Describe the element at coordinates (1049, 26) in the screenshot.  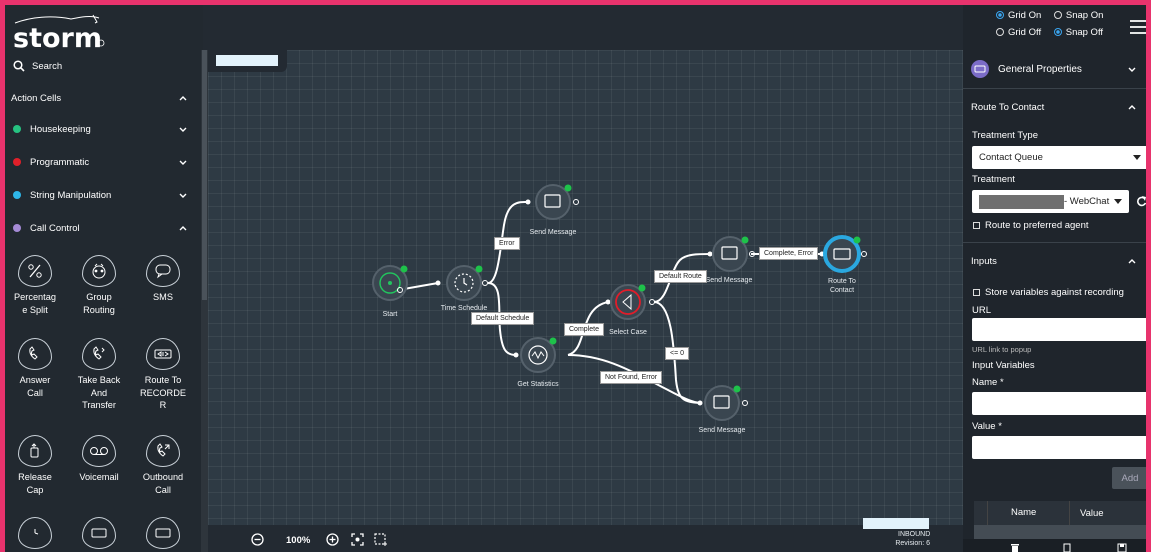
I see `view-options: Grid On Snap On Grid Off Snap Off` at that location.